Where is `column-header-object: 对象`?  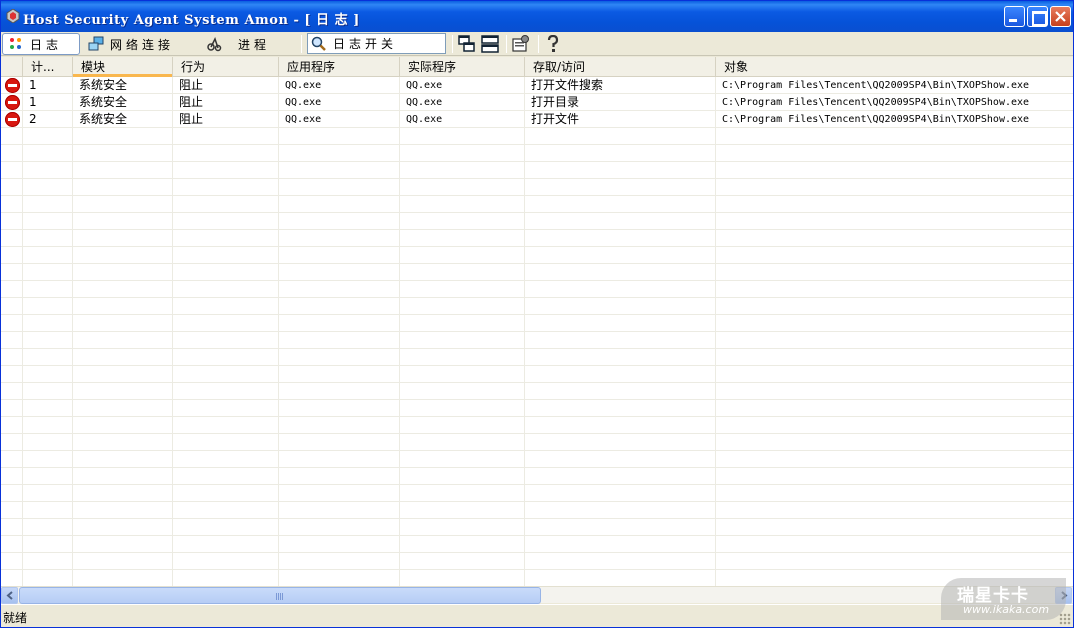
column-header-object: 对象 is located at coordinates (894, 67).